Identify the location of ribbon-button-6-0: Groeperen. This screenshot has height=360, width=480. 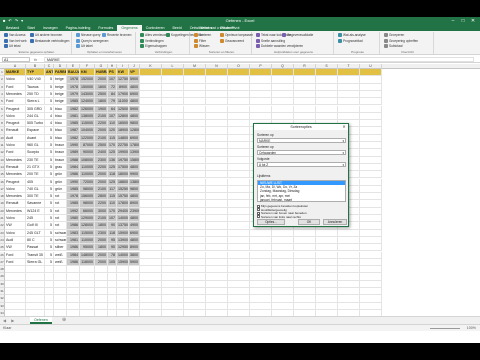
(394, 35).